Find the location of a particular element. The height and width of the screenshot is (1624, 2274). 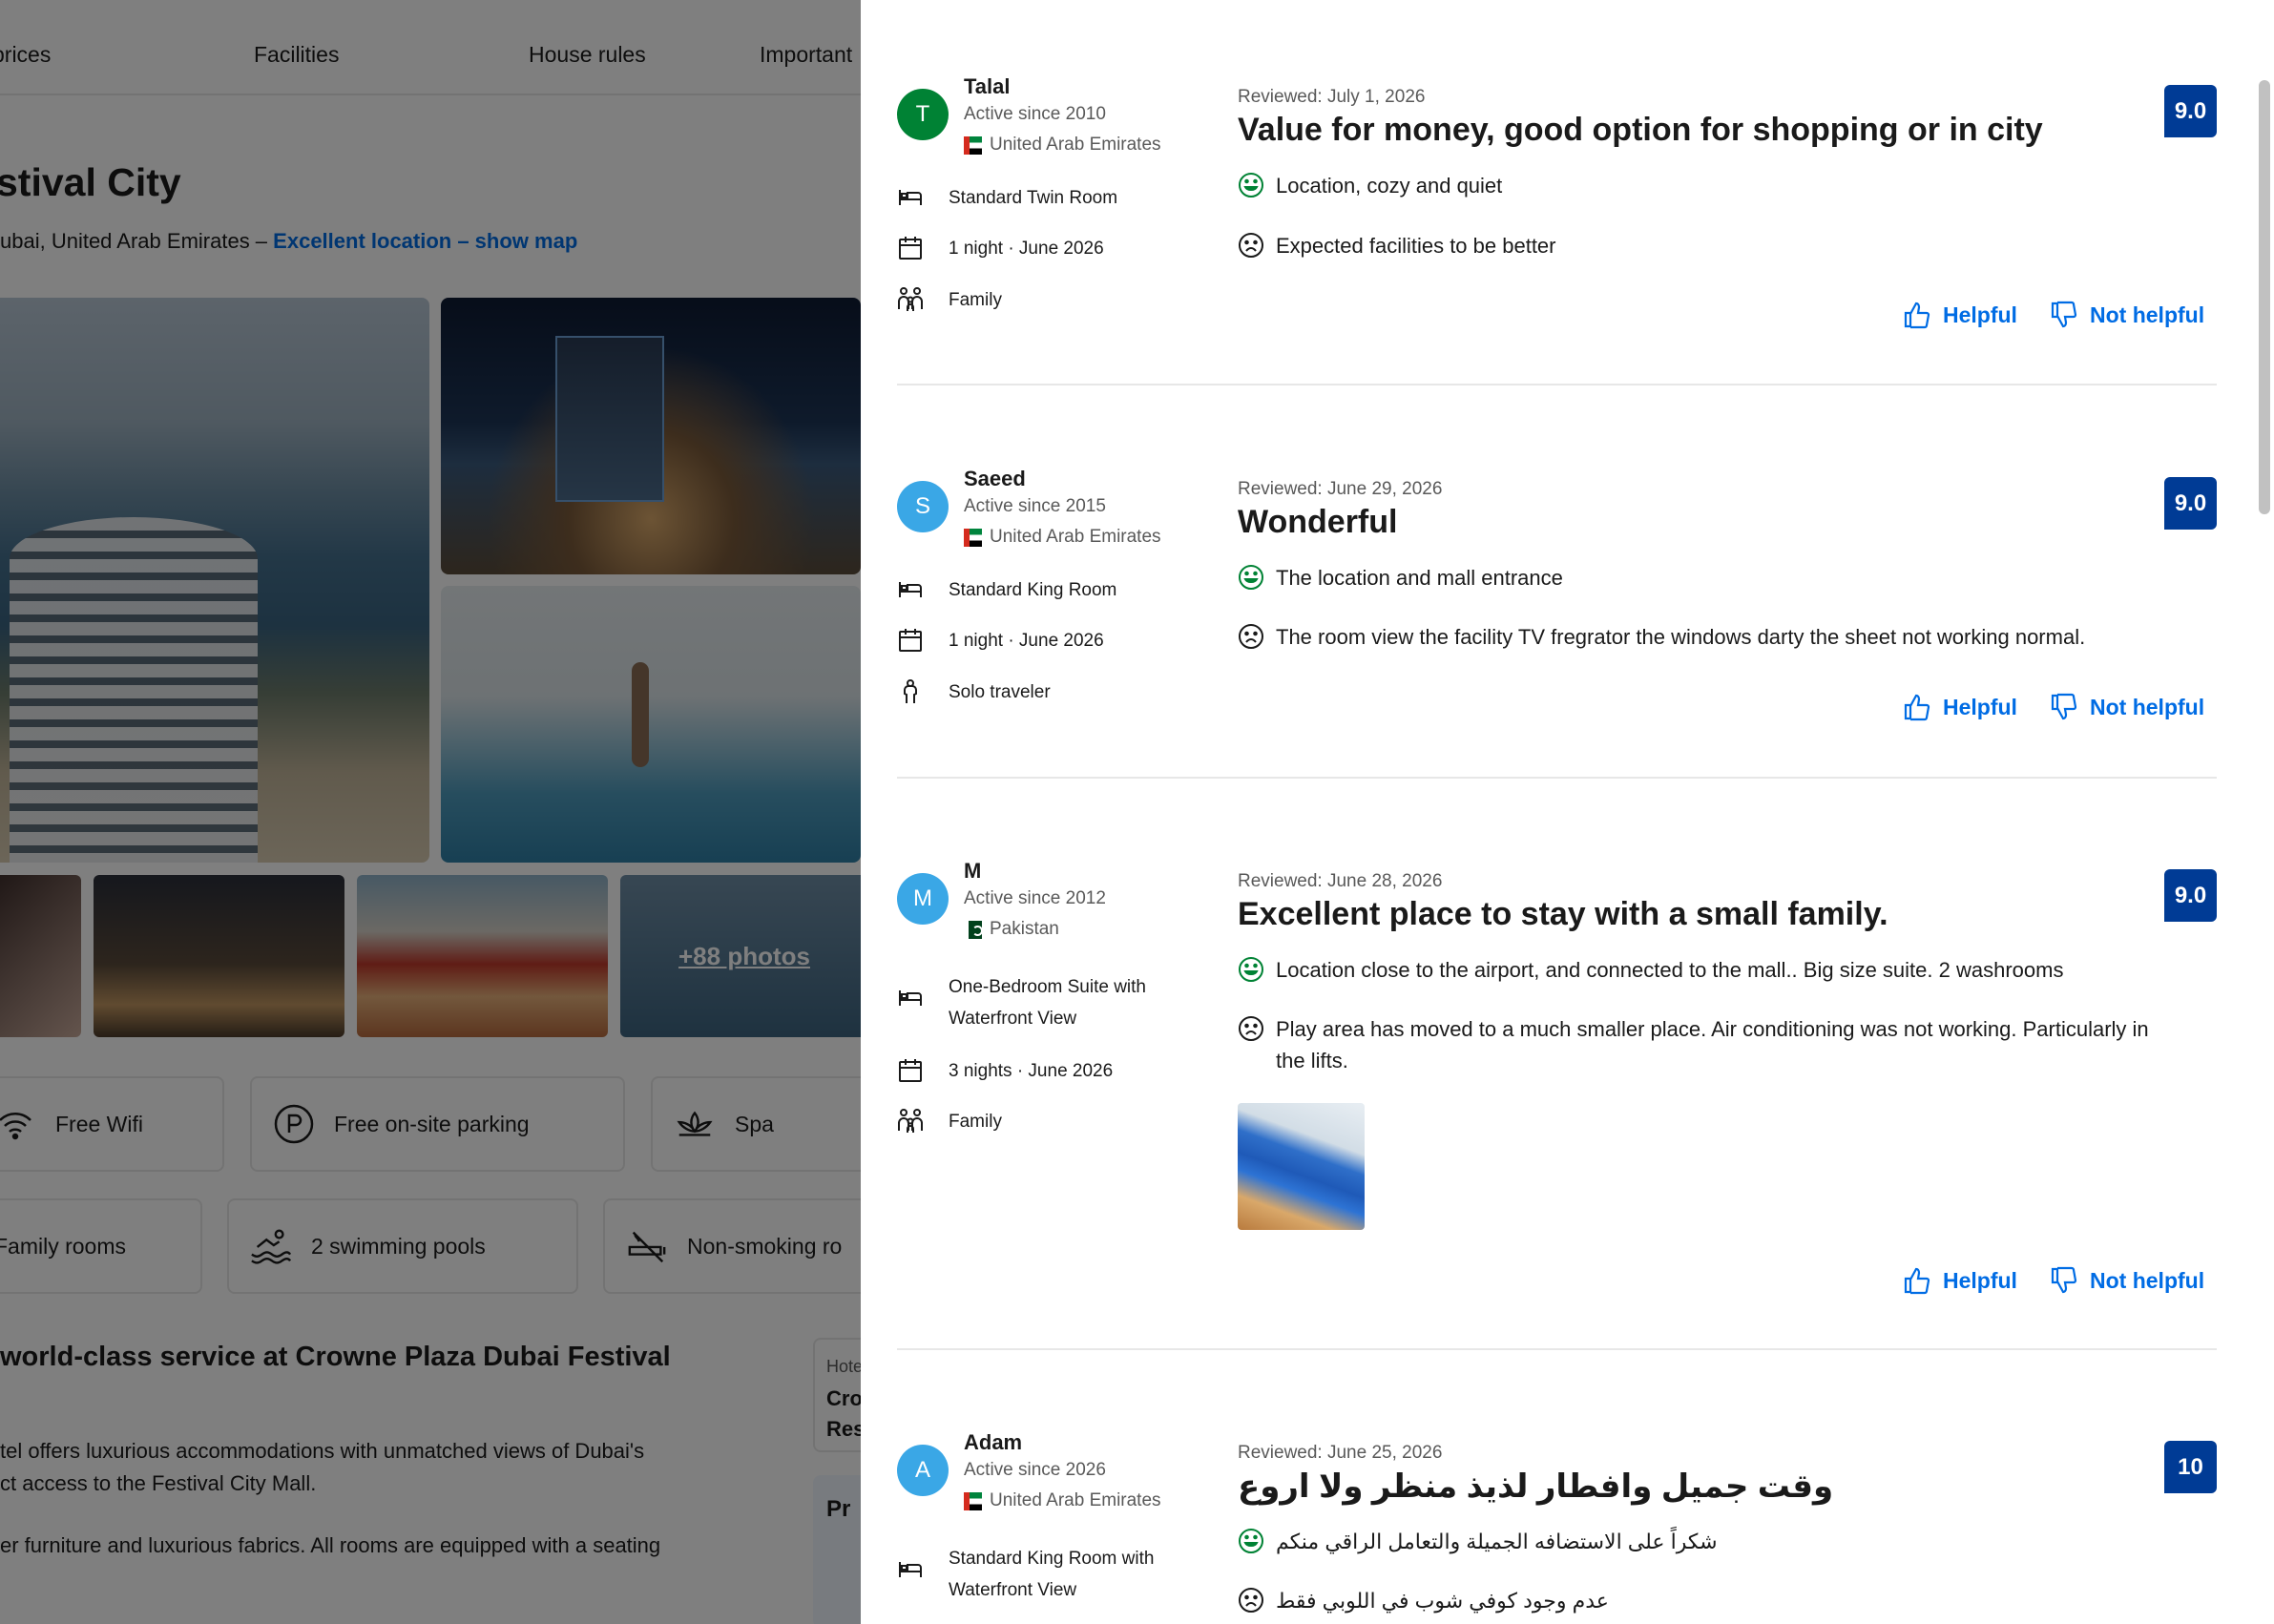

panel-scrollbar is located at coordinates (2264, 297).